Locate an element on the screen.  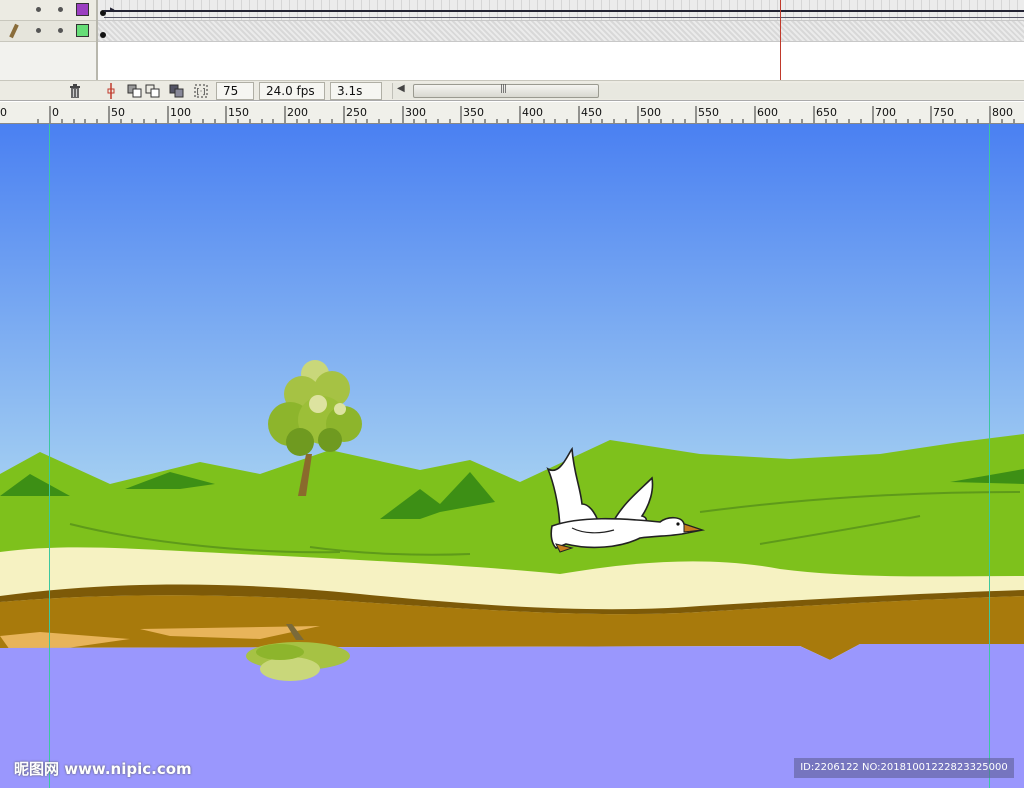
timeline-panel: ▸ is located at coordinates (512, 40).